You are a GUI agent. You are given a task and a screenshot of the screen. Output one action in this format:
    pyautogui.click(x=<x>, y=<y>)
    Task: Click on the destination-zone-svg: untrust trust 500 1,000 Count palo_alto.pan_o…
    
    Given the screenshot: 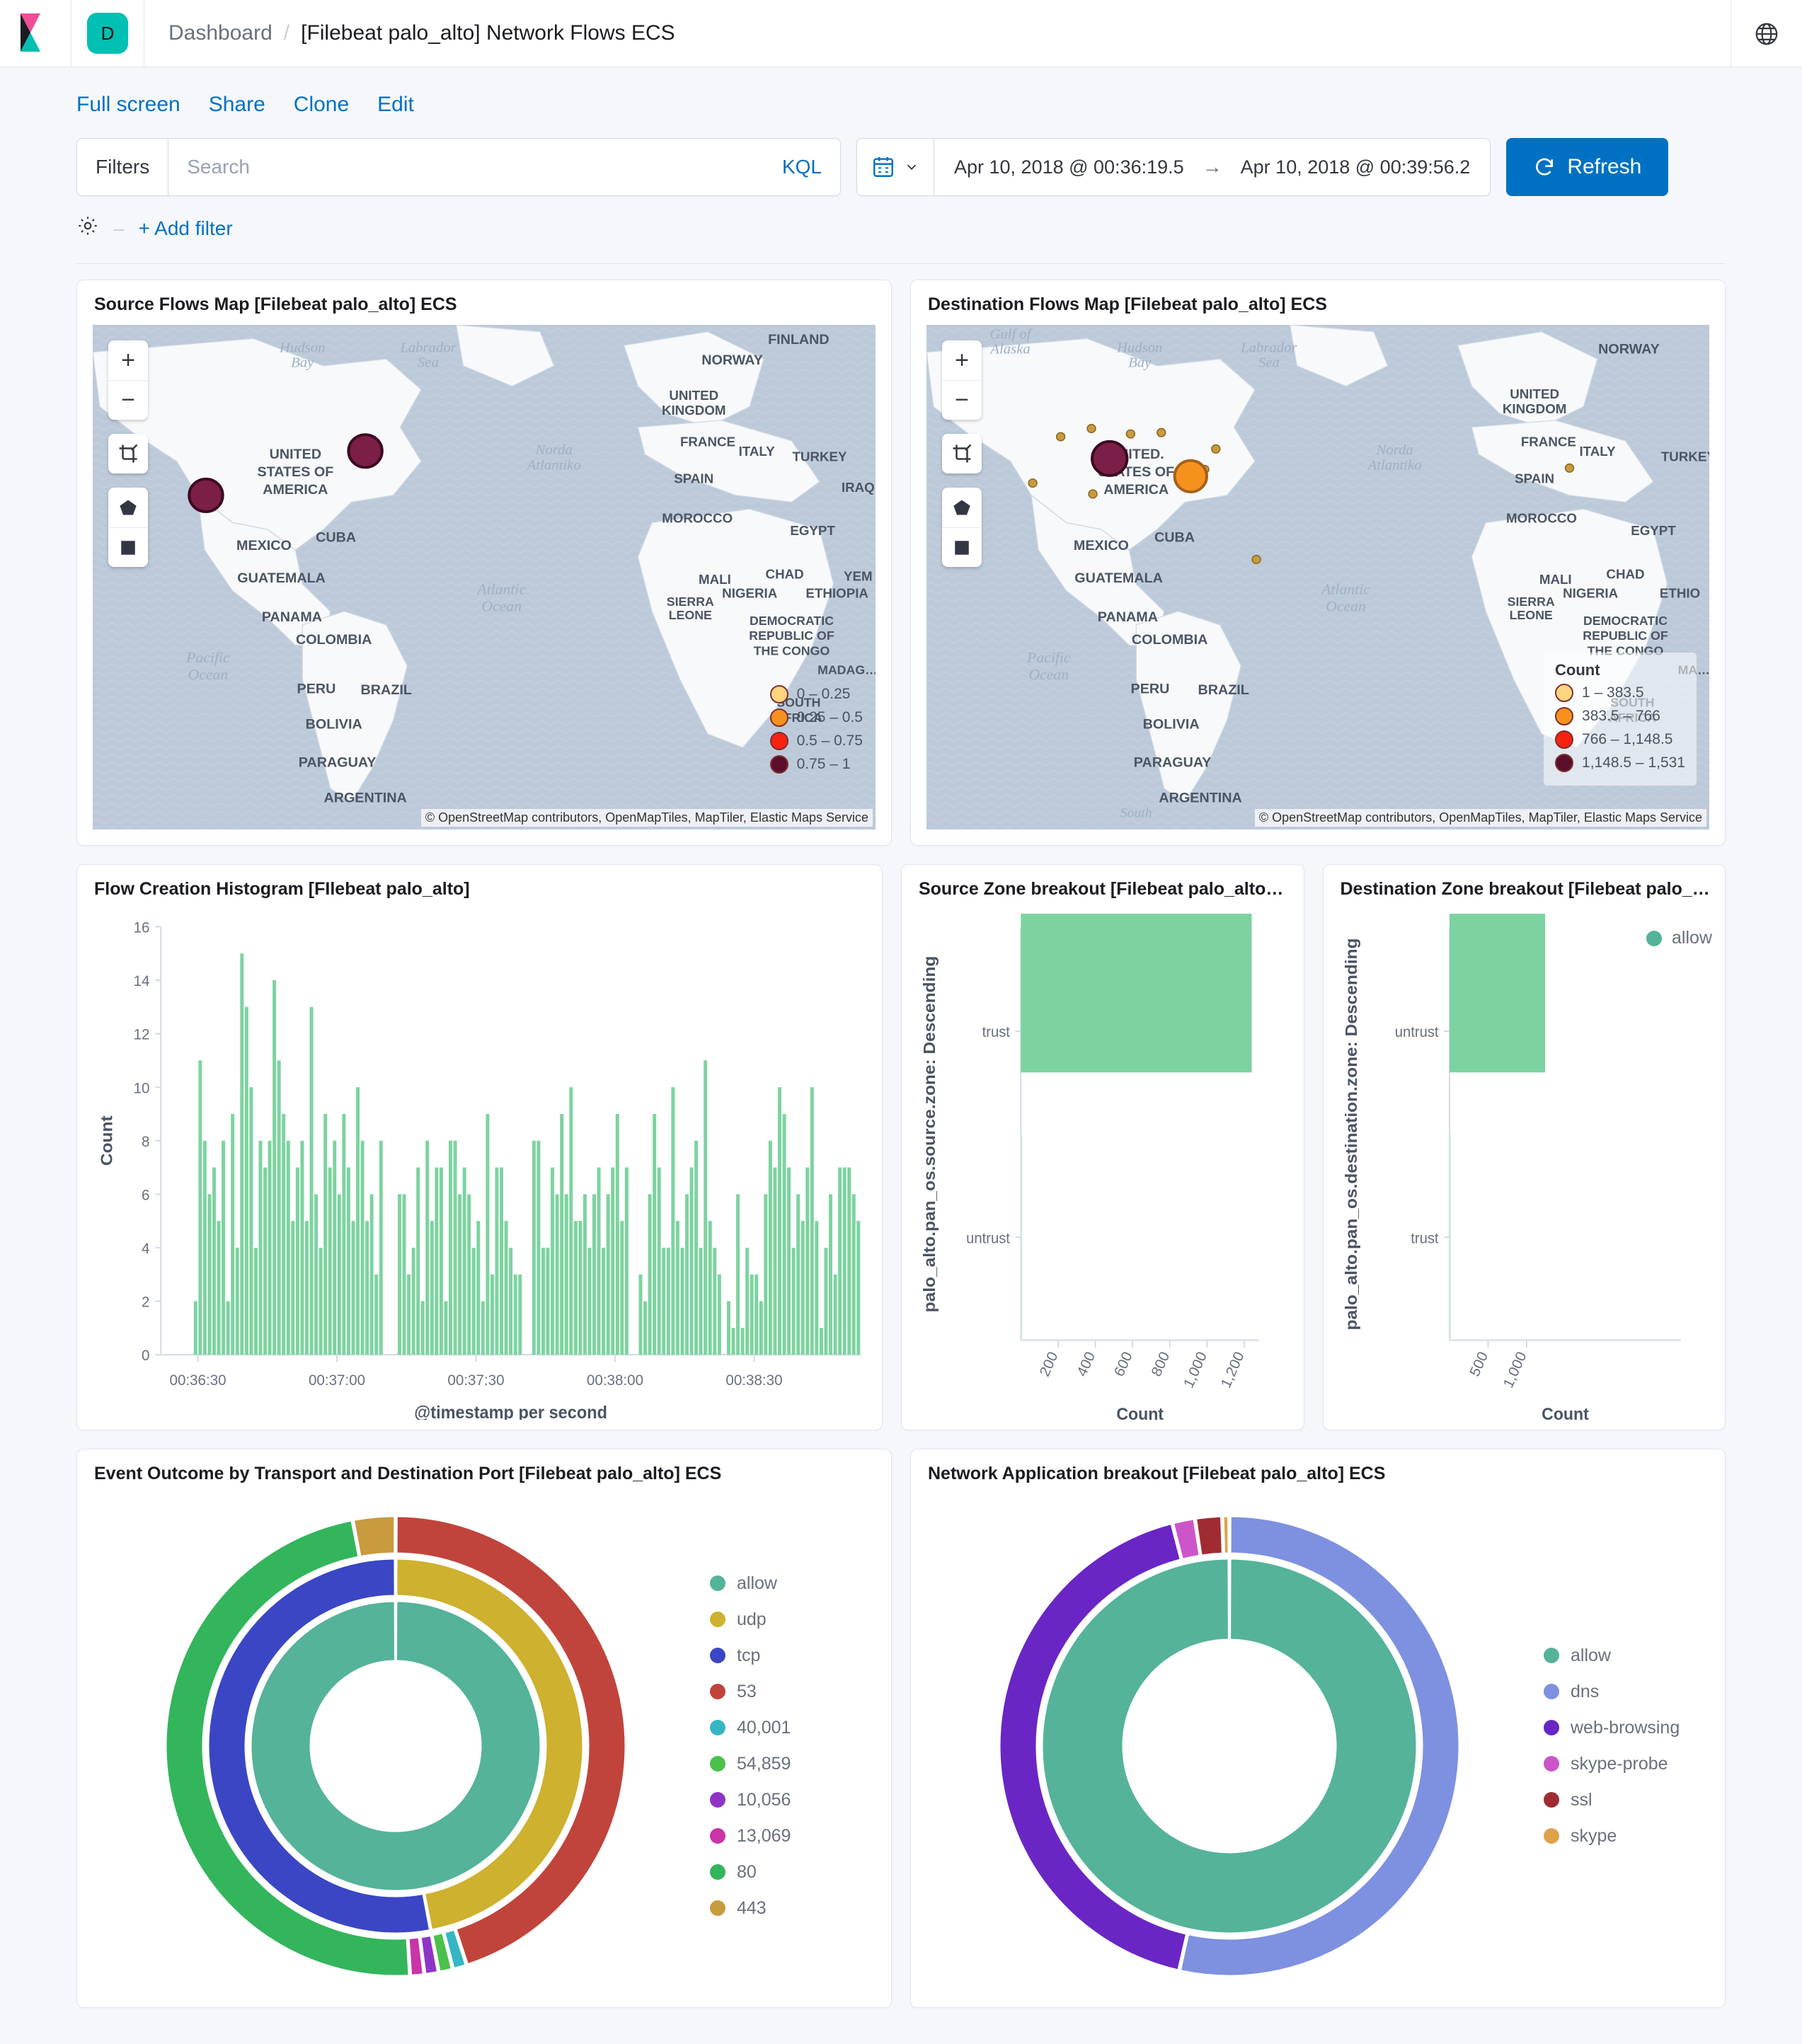 What is the action you would take?
    pyautogui.click(x=1512, y=1167)
    